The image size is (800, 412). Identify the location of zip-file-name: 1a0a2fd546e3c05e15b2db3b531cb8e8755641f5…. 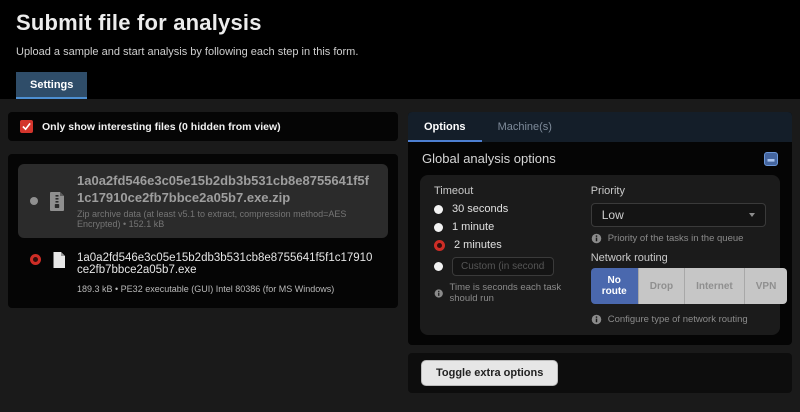
(223, 189).